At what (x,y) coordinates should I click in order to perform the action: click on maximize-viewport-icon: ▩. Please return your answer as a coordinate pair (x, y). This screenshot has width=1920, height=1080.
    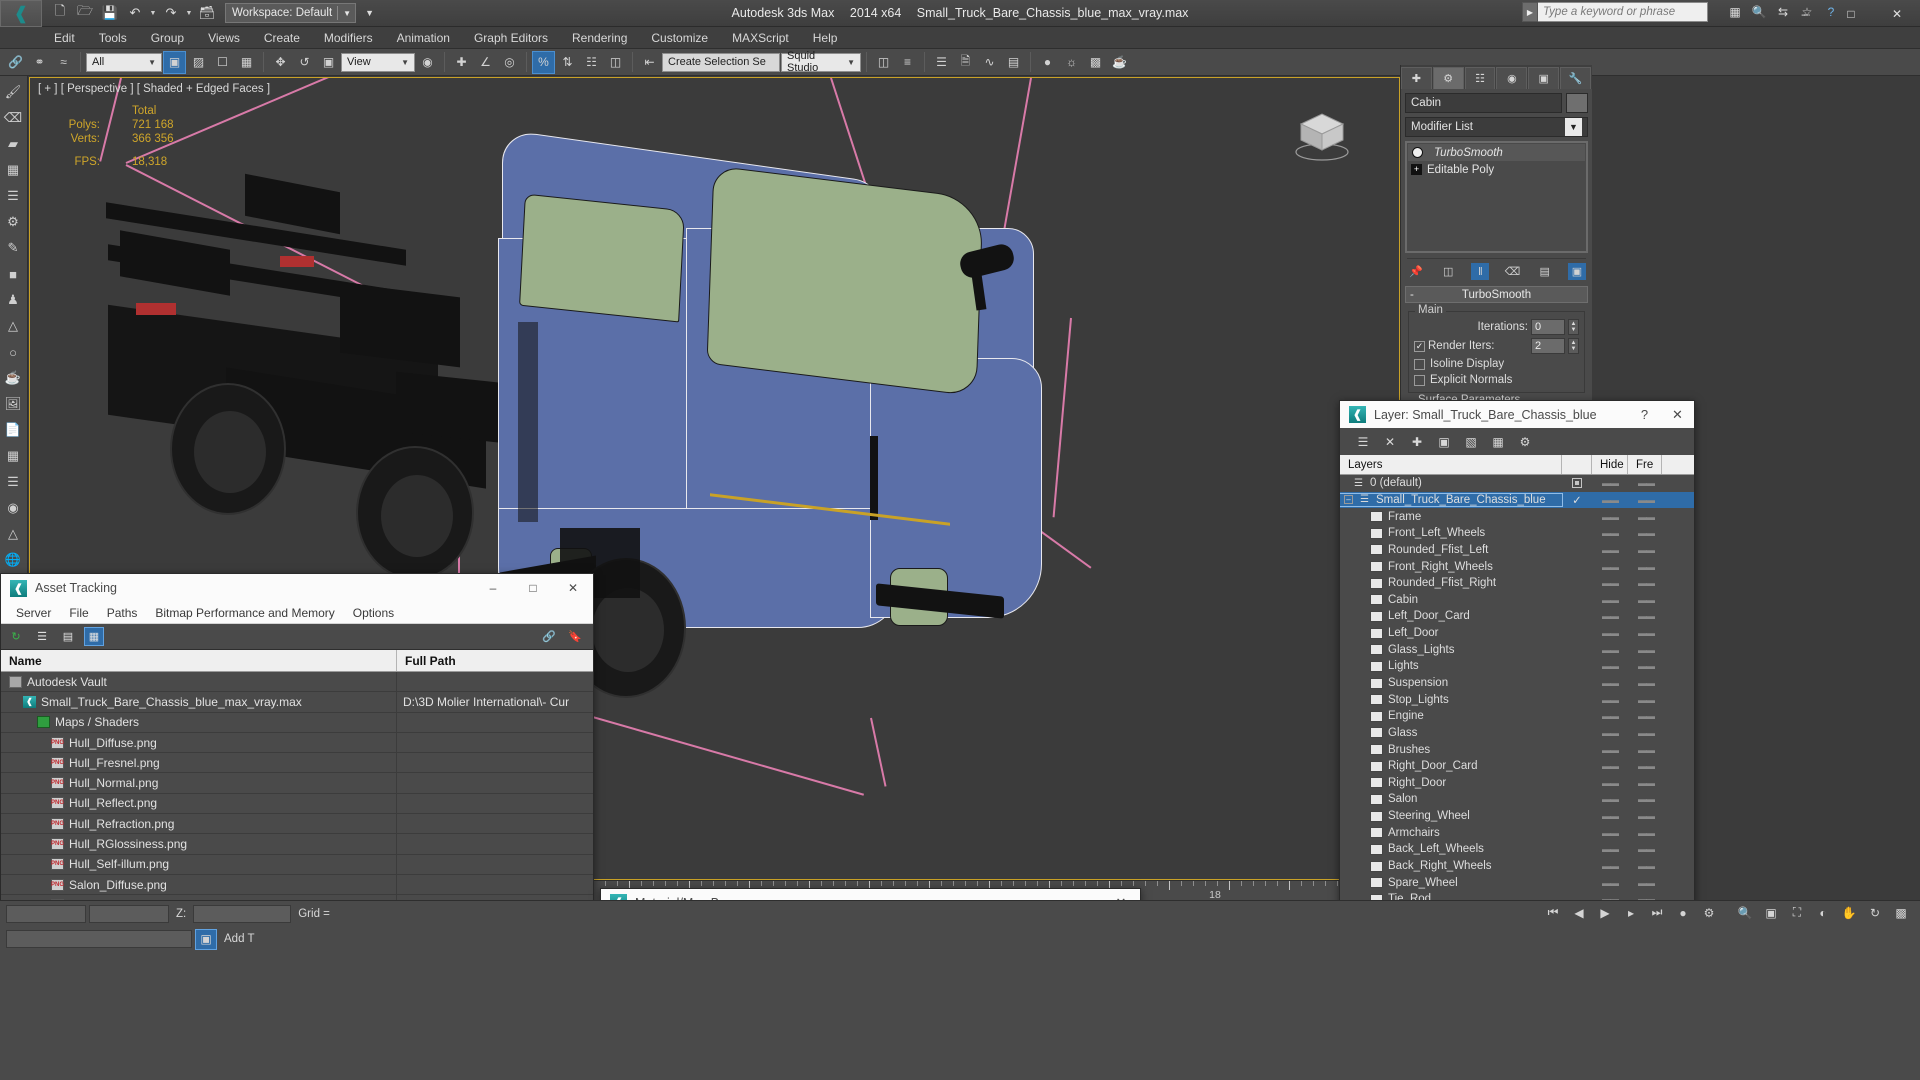
    Looking at the image, I should click on (1901, 912).